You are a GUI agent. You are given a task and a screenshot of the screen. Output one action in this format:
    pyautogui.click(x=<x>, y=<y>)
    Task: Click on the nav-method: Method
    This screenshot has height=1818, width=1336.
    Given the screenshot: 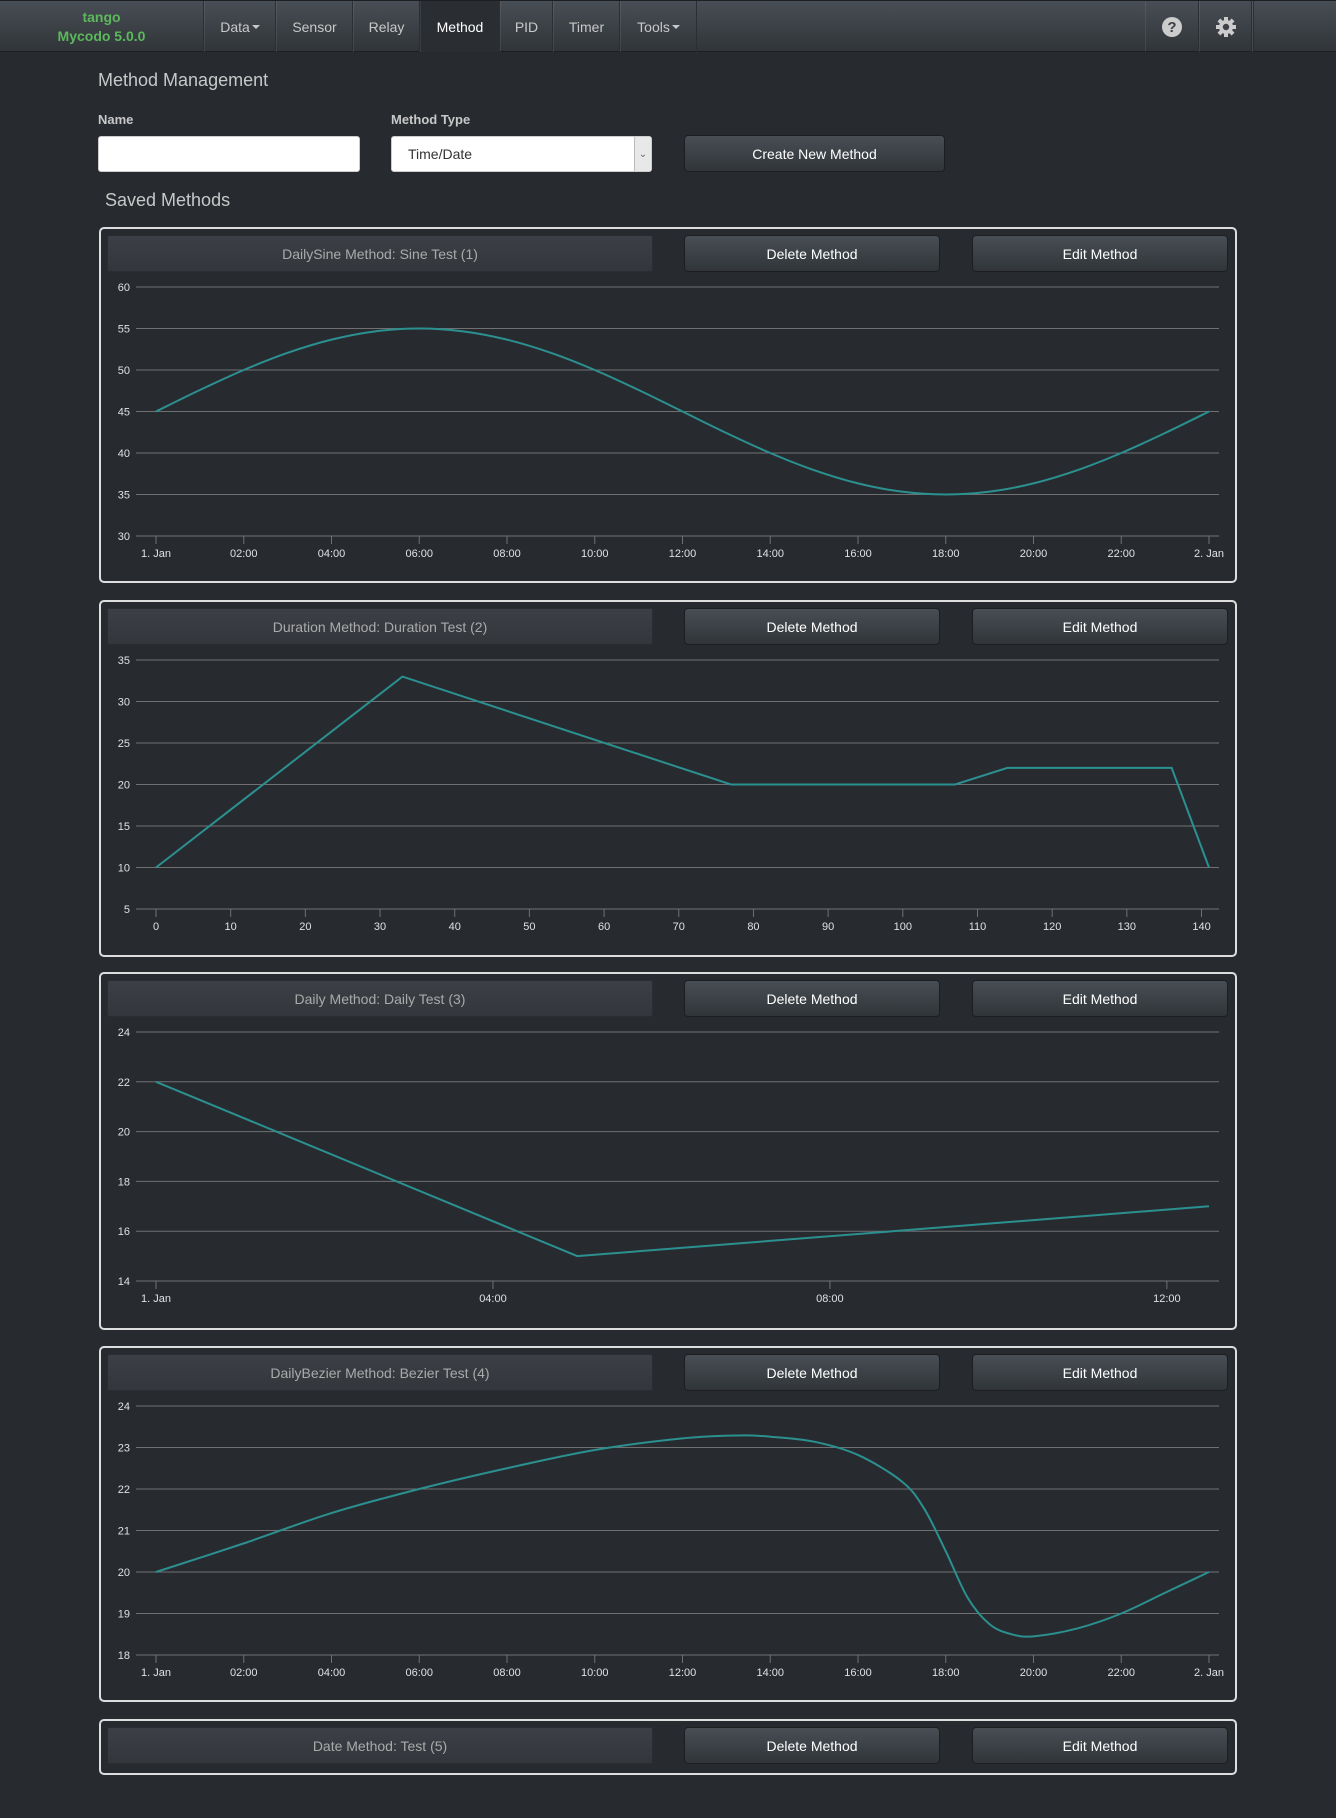 What is the action you would take?
    pyautogui.click(x=460, y=26)
    